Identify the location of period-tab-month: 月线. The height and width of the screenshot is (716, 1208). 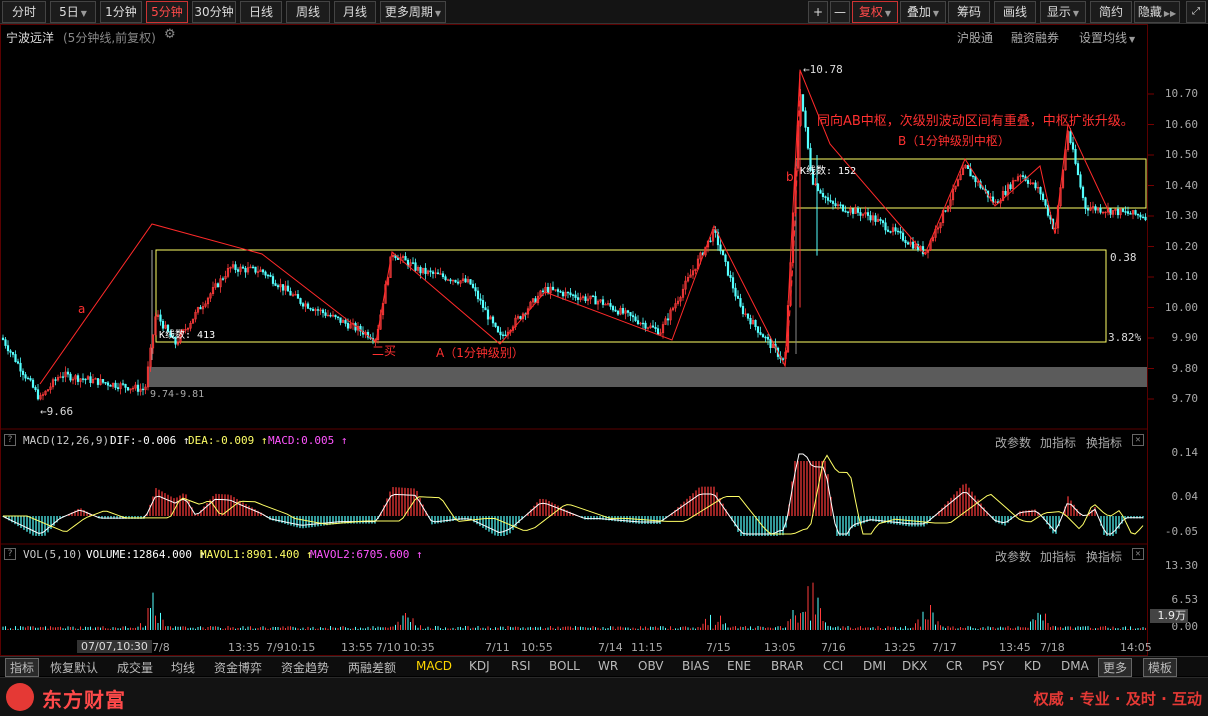
(355, 12).